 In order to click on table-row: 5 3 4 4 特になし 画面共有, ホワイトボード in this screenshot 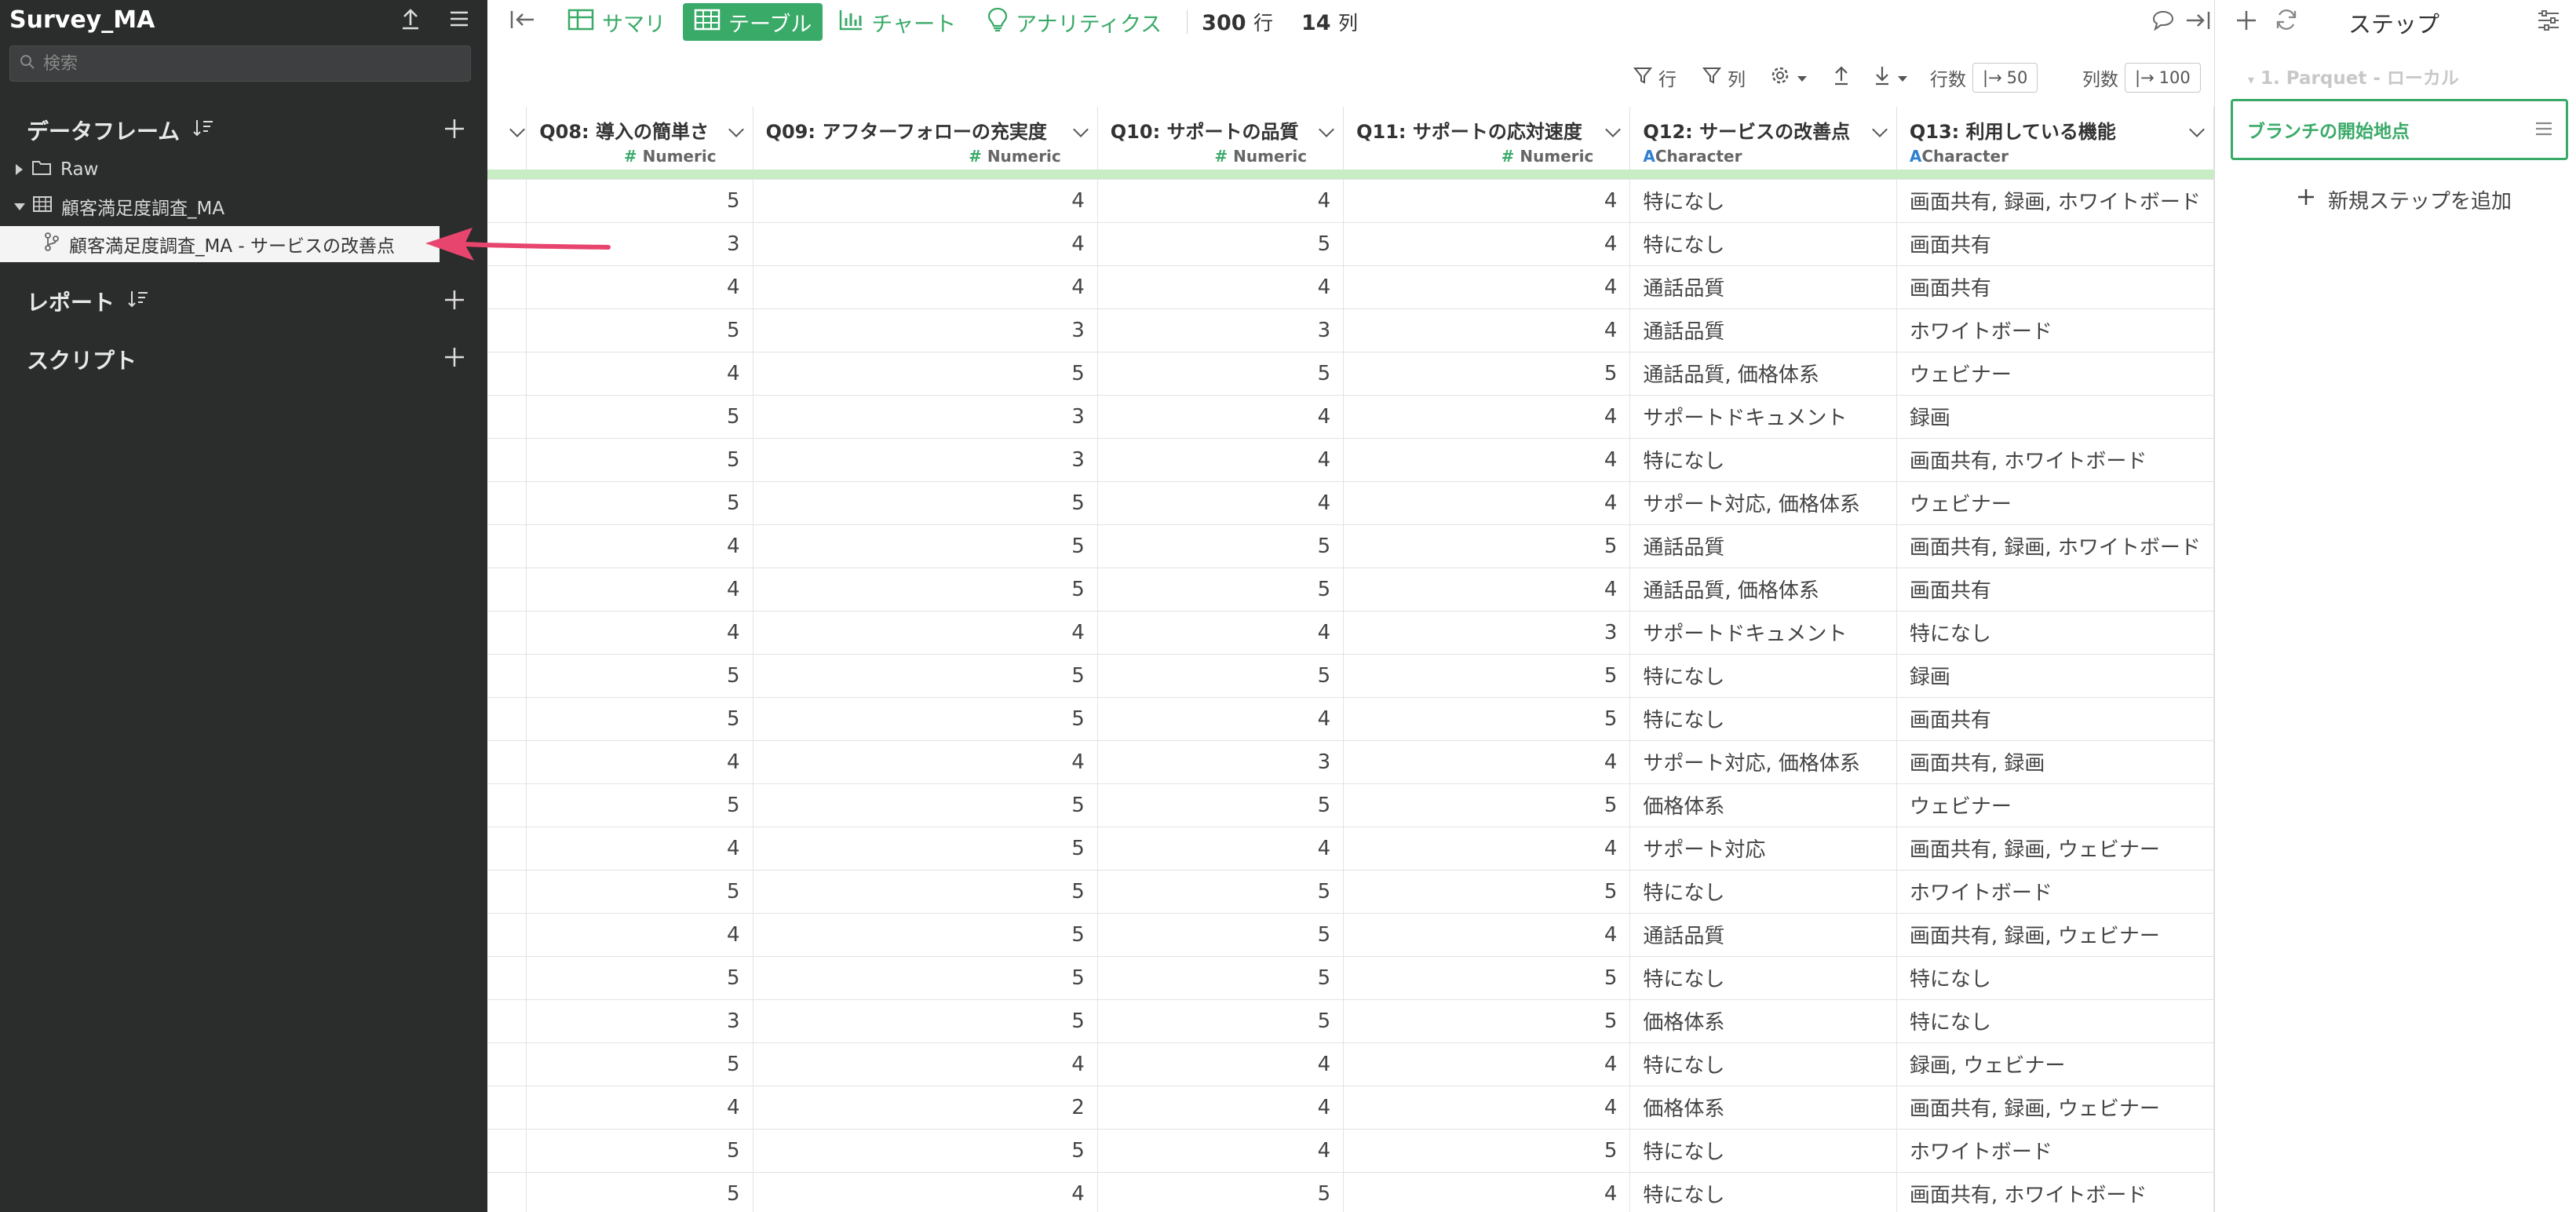, I will do `click(1350, 460)`.